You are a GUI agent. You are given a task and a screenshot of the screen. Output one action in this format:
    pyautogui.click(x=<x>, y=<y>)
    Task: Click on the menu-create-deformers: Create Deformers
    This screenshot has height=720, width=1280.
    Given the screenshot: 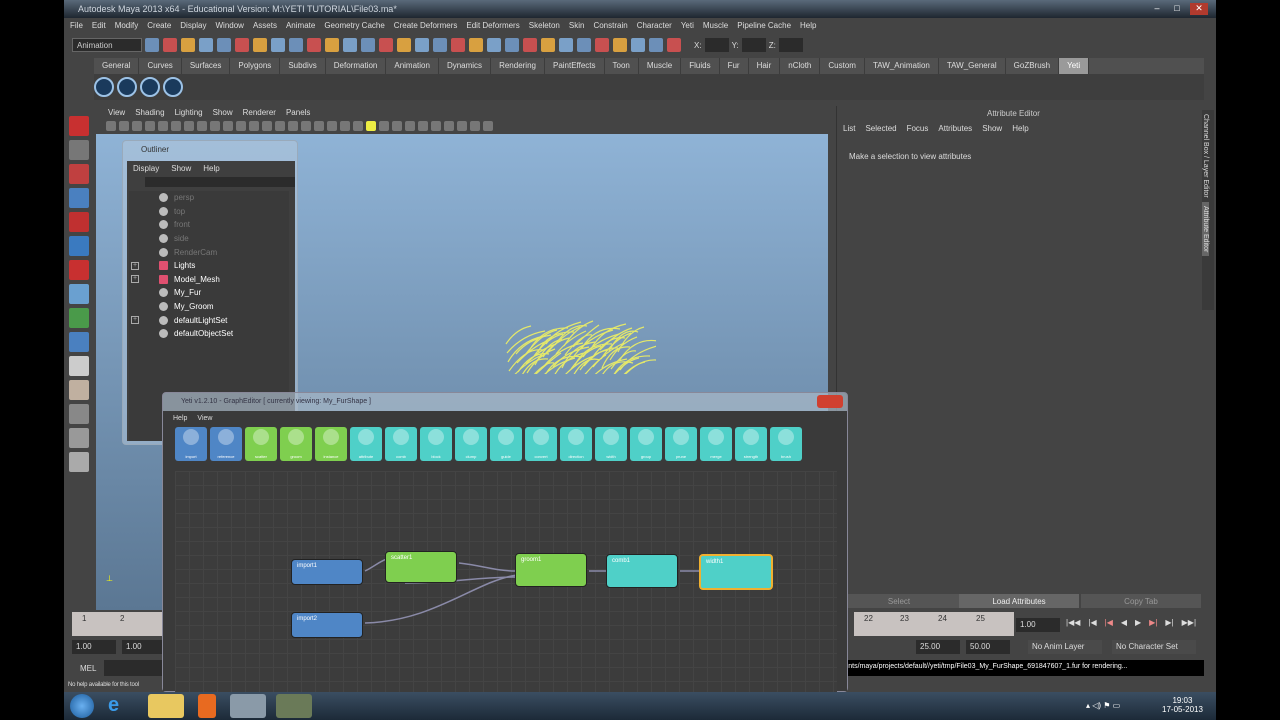 What is the action you would take?
    pyautogui.click(x=426, y=26)
    